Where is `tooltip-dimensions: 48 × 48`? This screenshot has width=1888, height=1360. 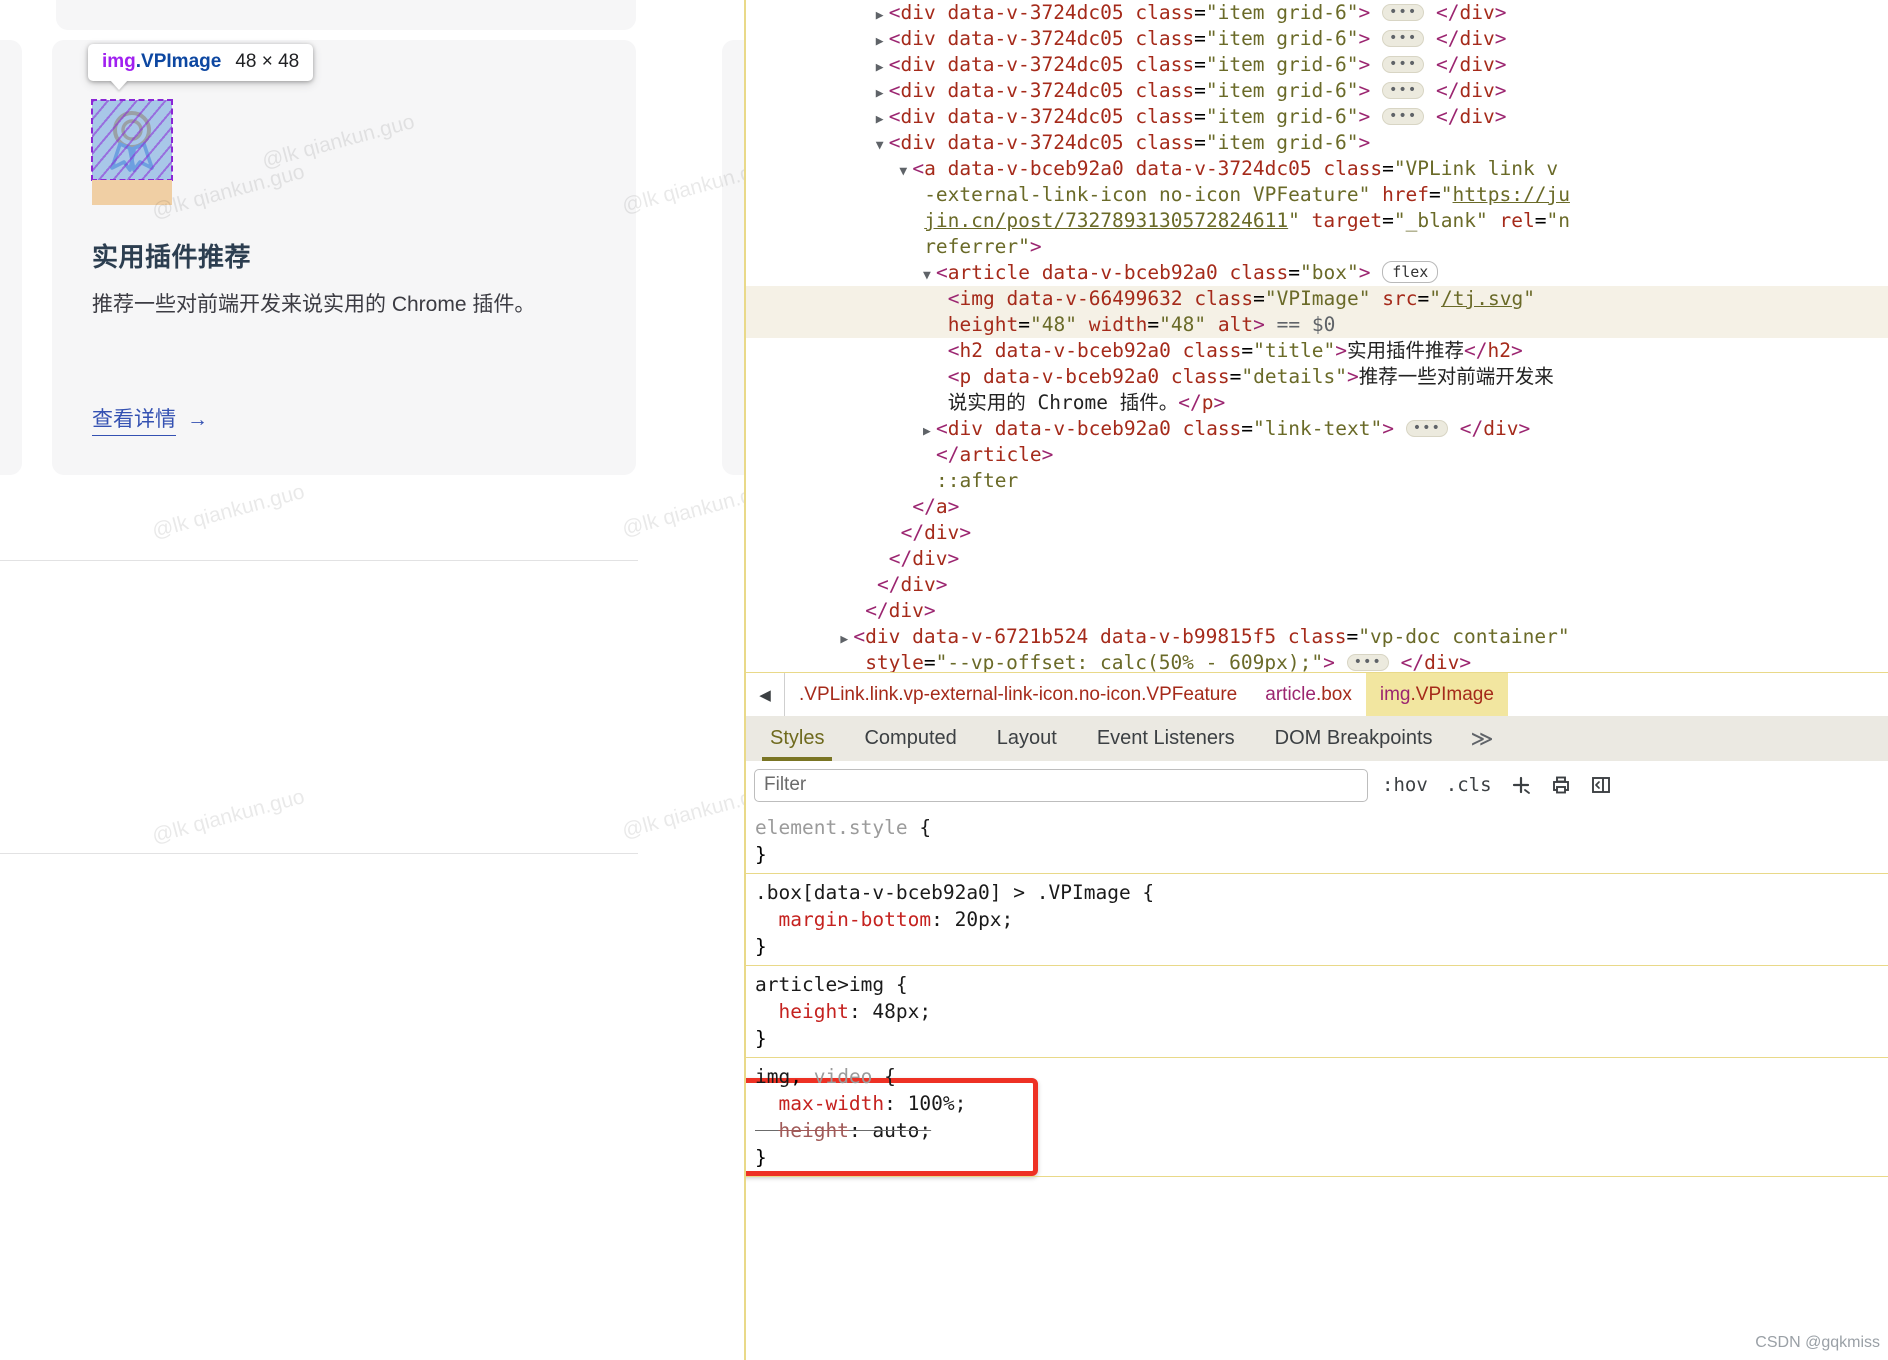 tooltip-dimensions: 48 × 48 is located at coordinates (267, 61).